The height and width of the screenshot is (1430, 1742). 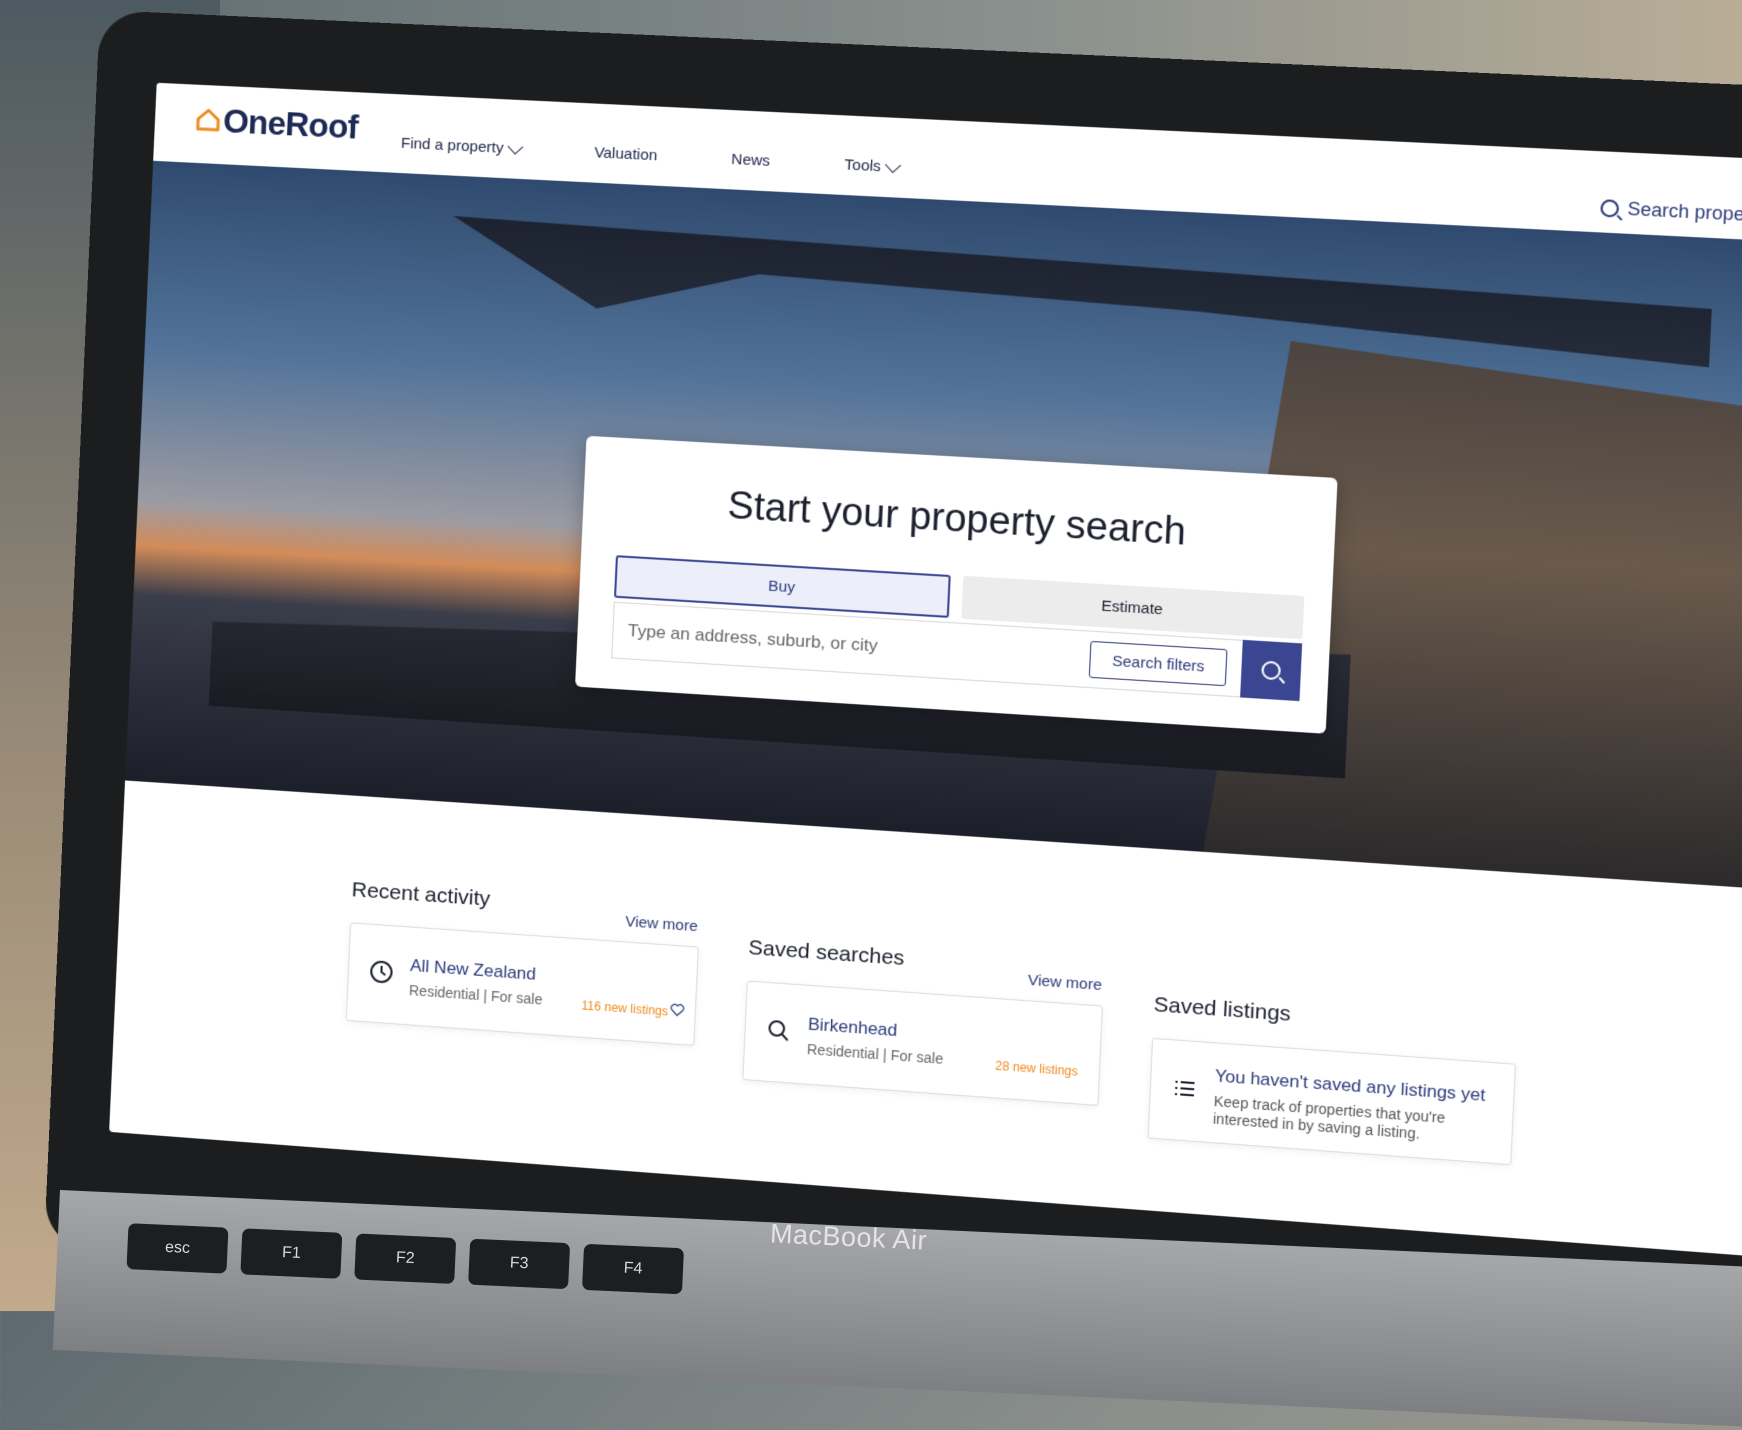 I want to click on item-name: Birkenhead, so click(x=853, y=1027).